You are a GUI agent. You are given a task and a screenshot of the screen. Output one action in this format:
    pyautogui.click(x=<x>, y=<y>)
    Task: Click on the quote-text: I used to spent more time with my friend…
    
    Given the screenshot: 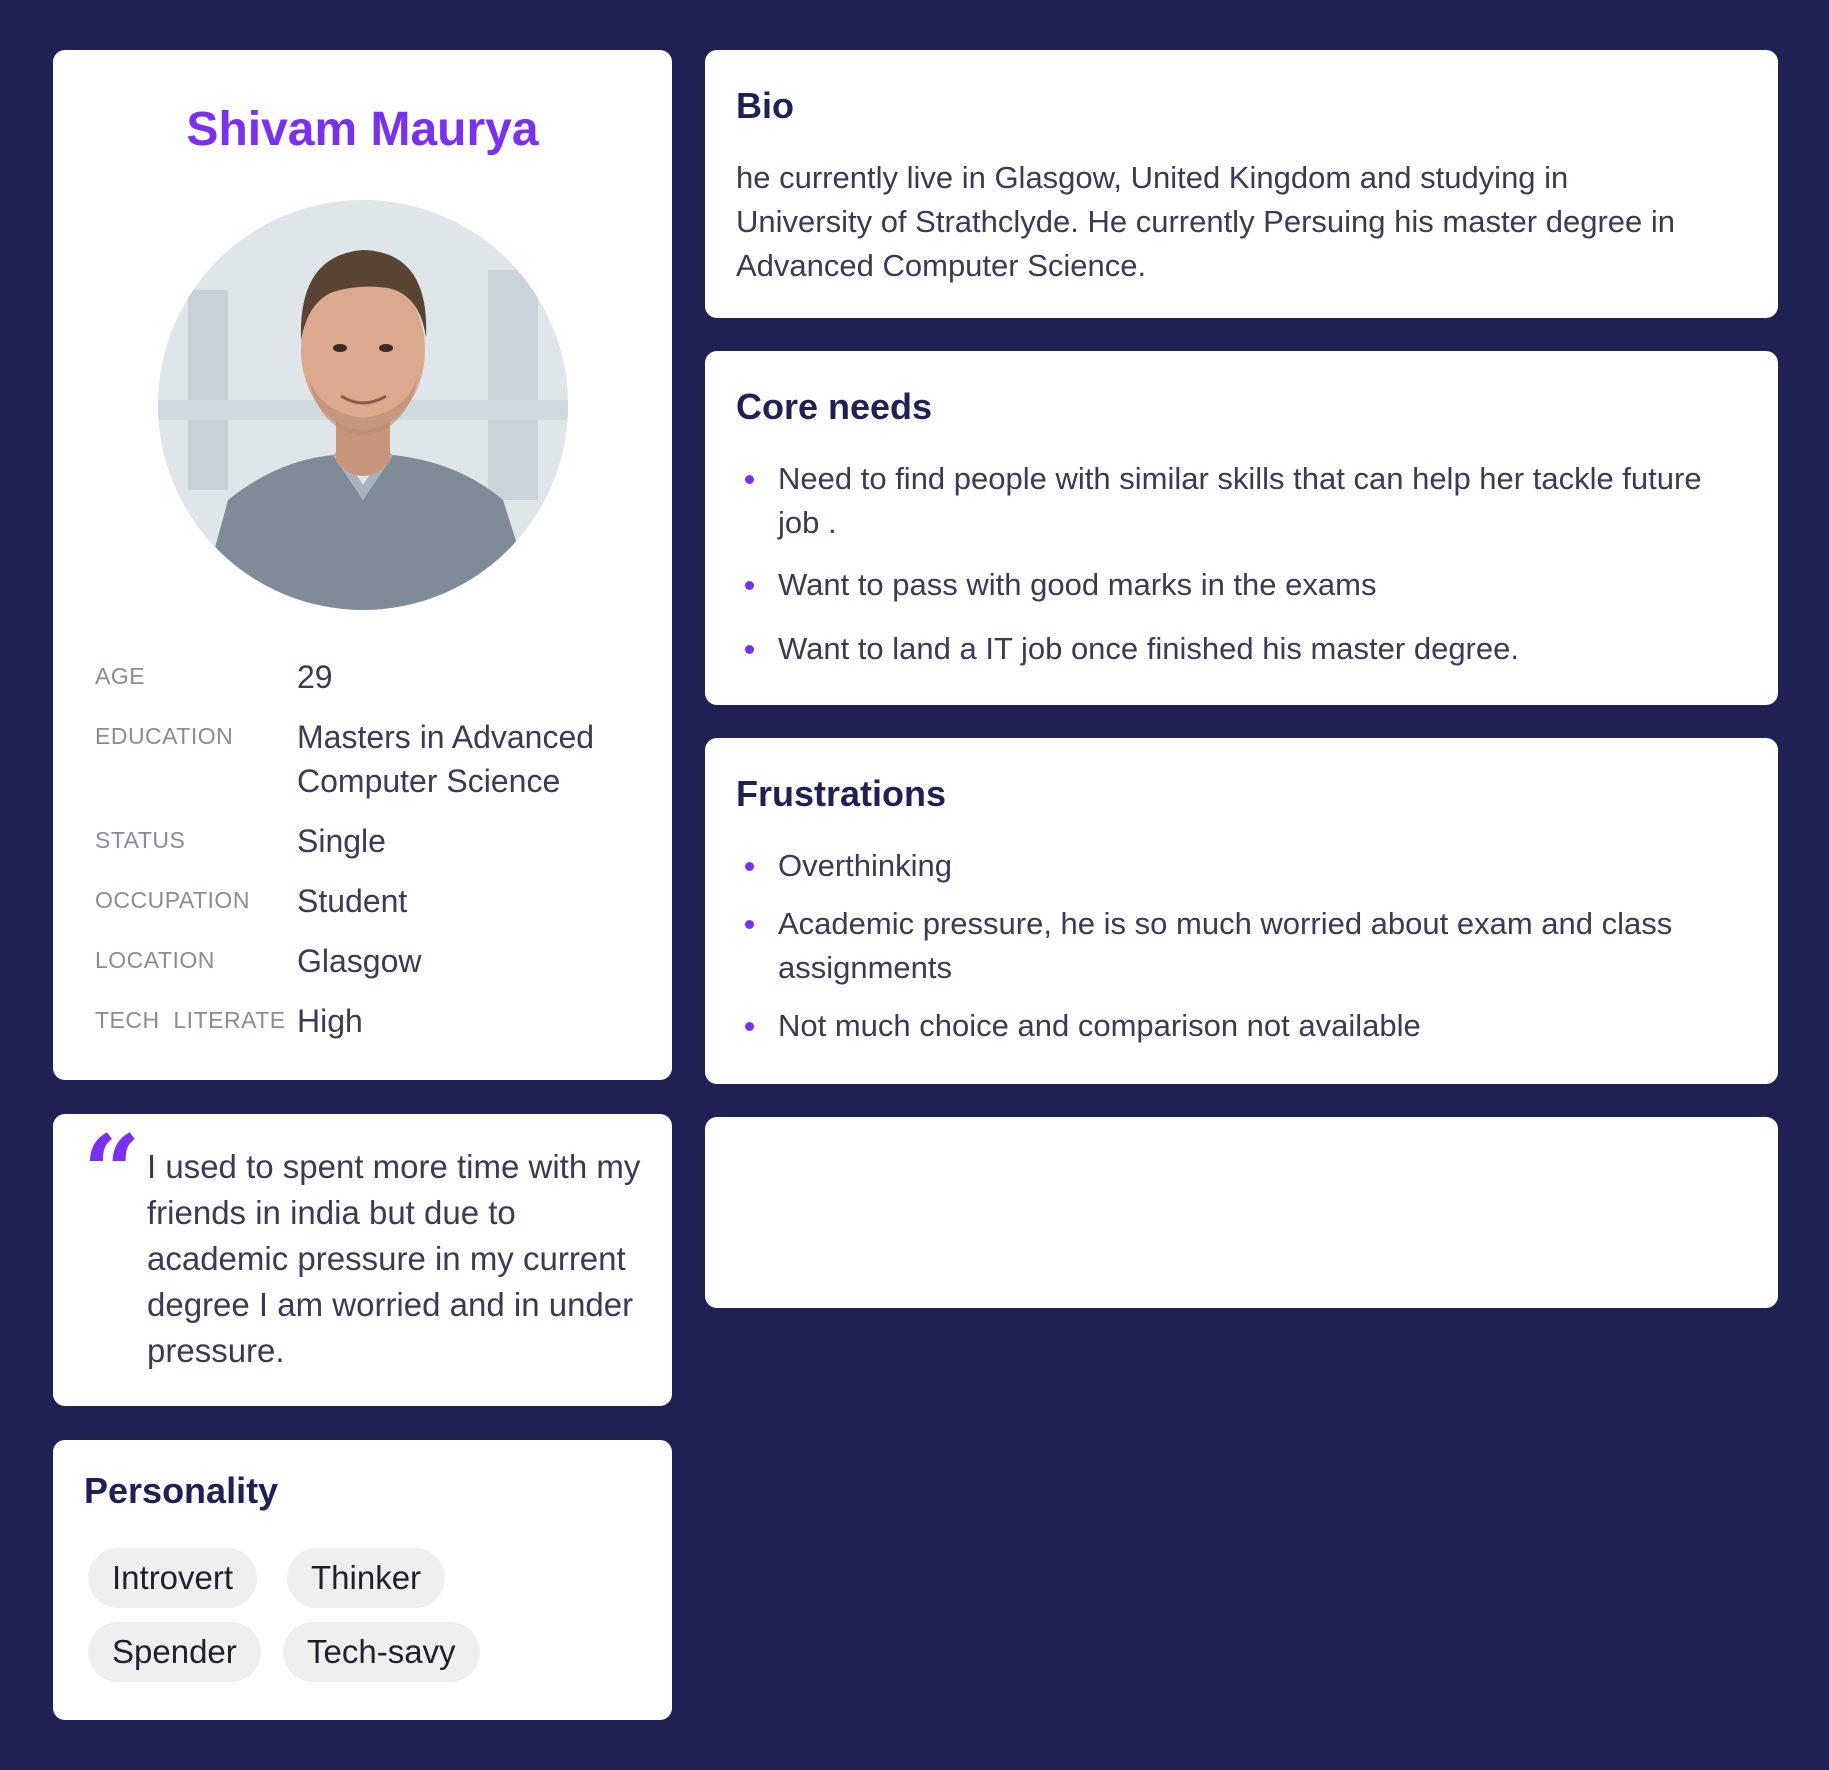 What is the action you would take?
    pyautogui.click(x=394, y=1258)
    